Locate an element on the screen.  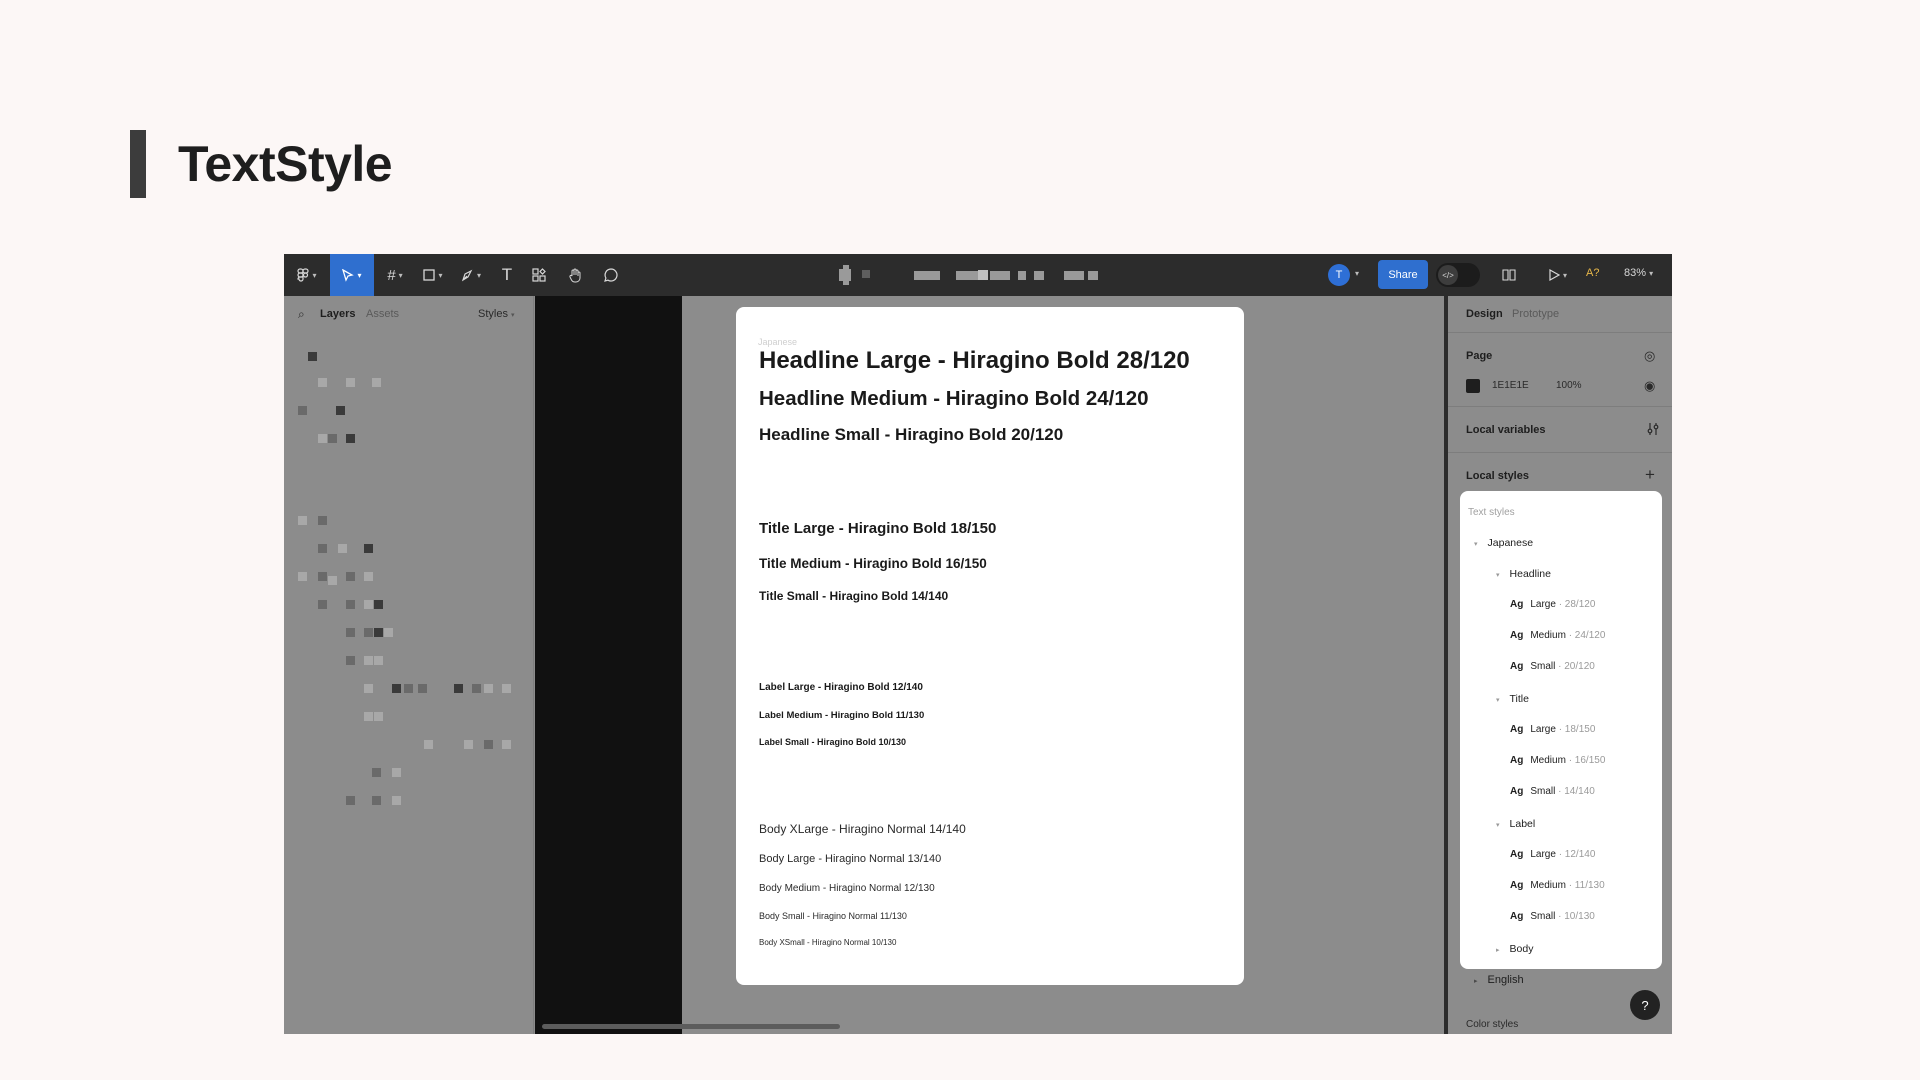
resources-tool-button is located at coordinates (539, 275).